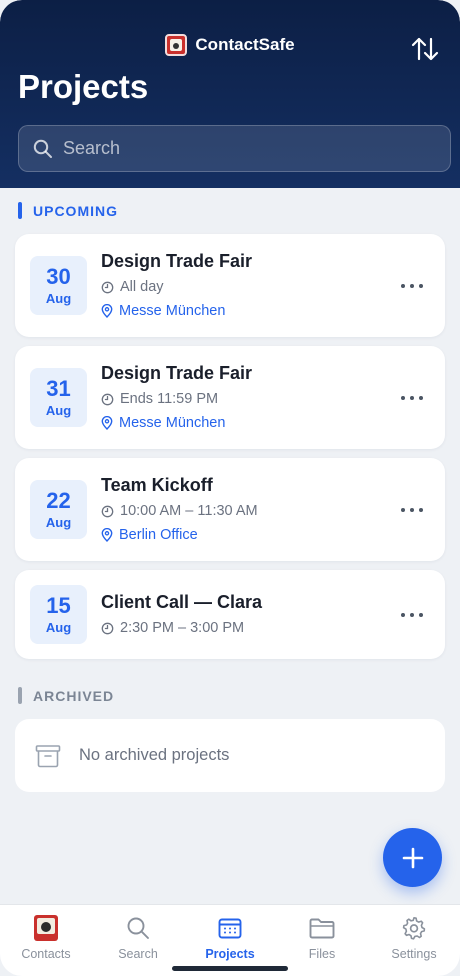  I want to click on tab-search-icon-wrap, so click(138, 928).